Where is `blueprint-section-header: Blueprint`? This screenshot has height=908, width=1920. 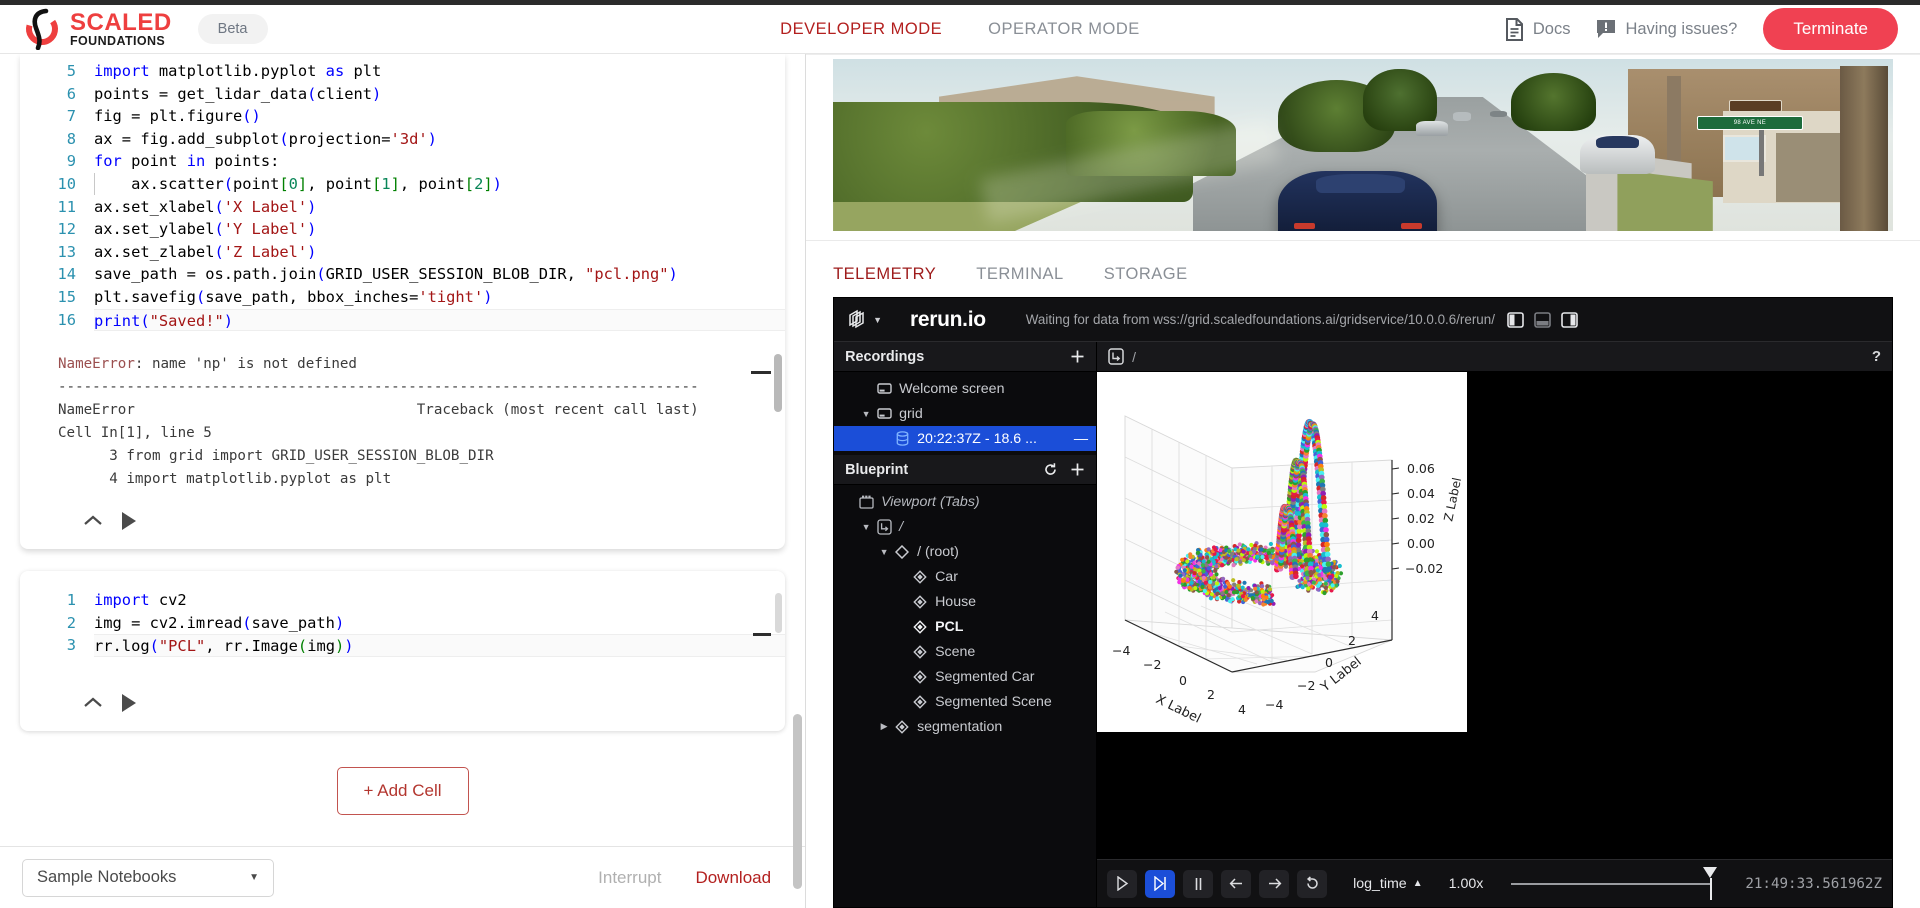 blueprint-section-header: Blueprint is located at coordinates (965, 470).